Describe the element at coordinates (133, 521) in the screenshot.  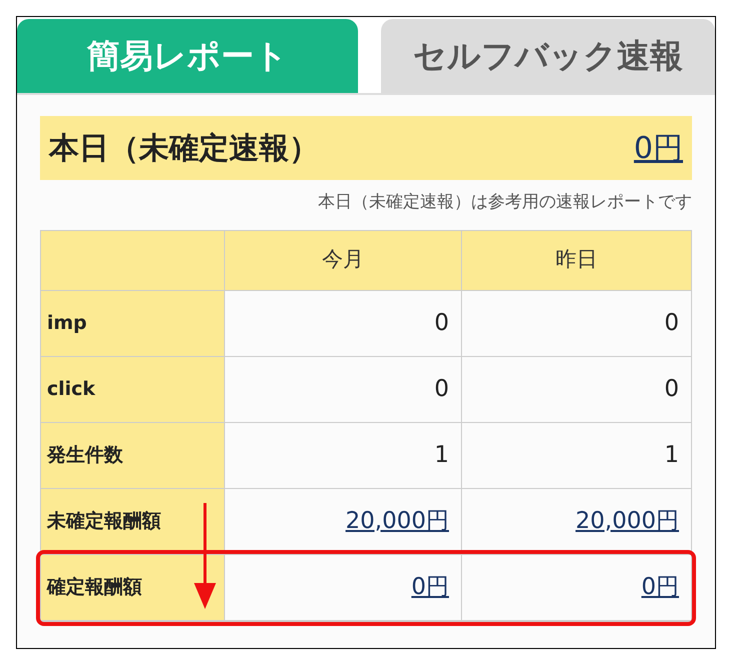
I see `row-label: 未確定報酬額` at that location.